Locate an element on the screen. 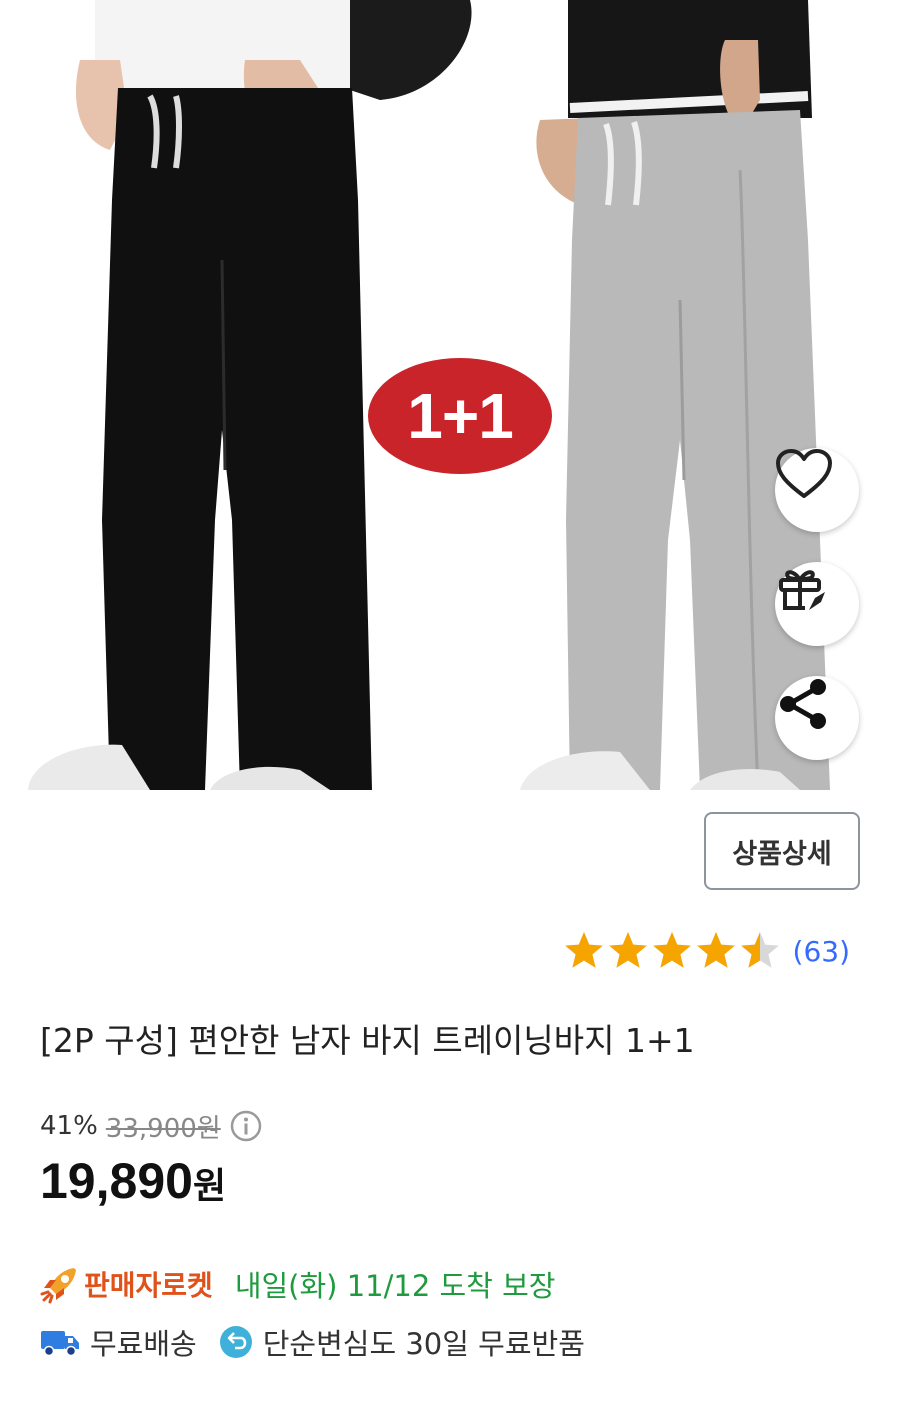 Image resolution: width=900 pixels, height=1423 pixels. heart-icon is located at coordinates (804, 473).